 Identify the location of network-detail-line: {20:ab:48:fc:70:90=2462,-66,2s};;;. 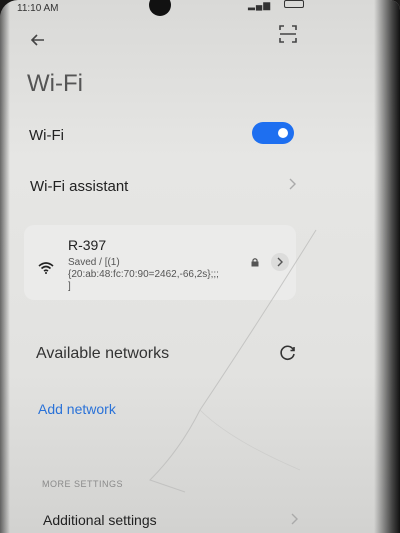
(143, 274).